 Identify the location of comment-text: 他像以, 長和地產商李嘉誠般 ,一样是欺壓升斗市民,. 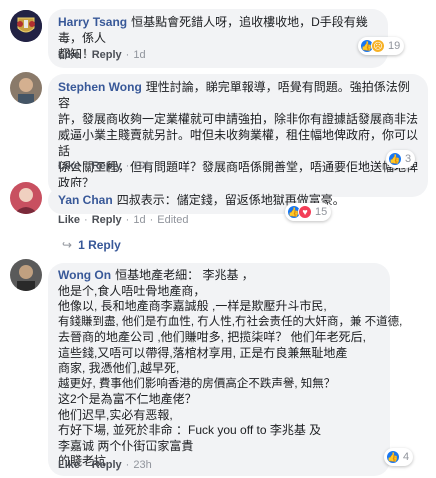
(192, 306).